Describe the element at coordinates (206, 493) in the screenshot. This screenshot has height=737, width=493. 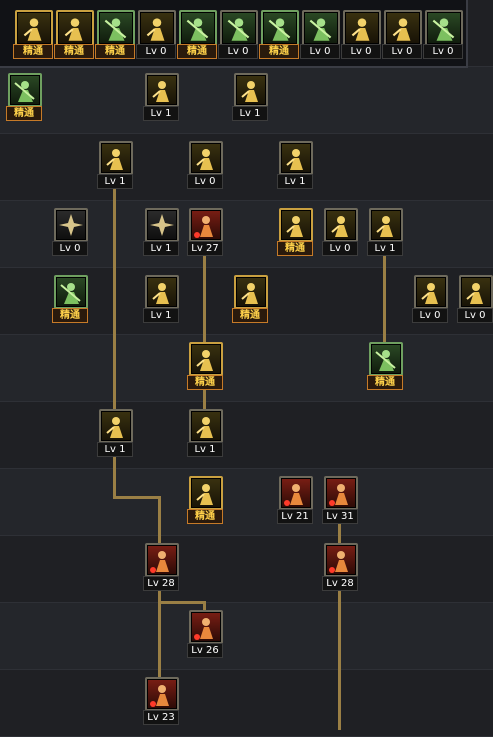
I see `blast-icon` at that location.